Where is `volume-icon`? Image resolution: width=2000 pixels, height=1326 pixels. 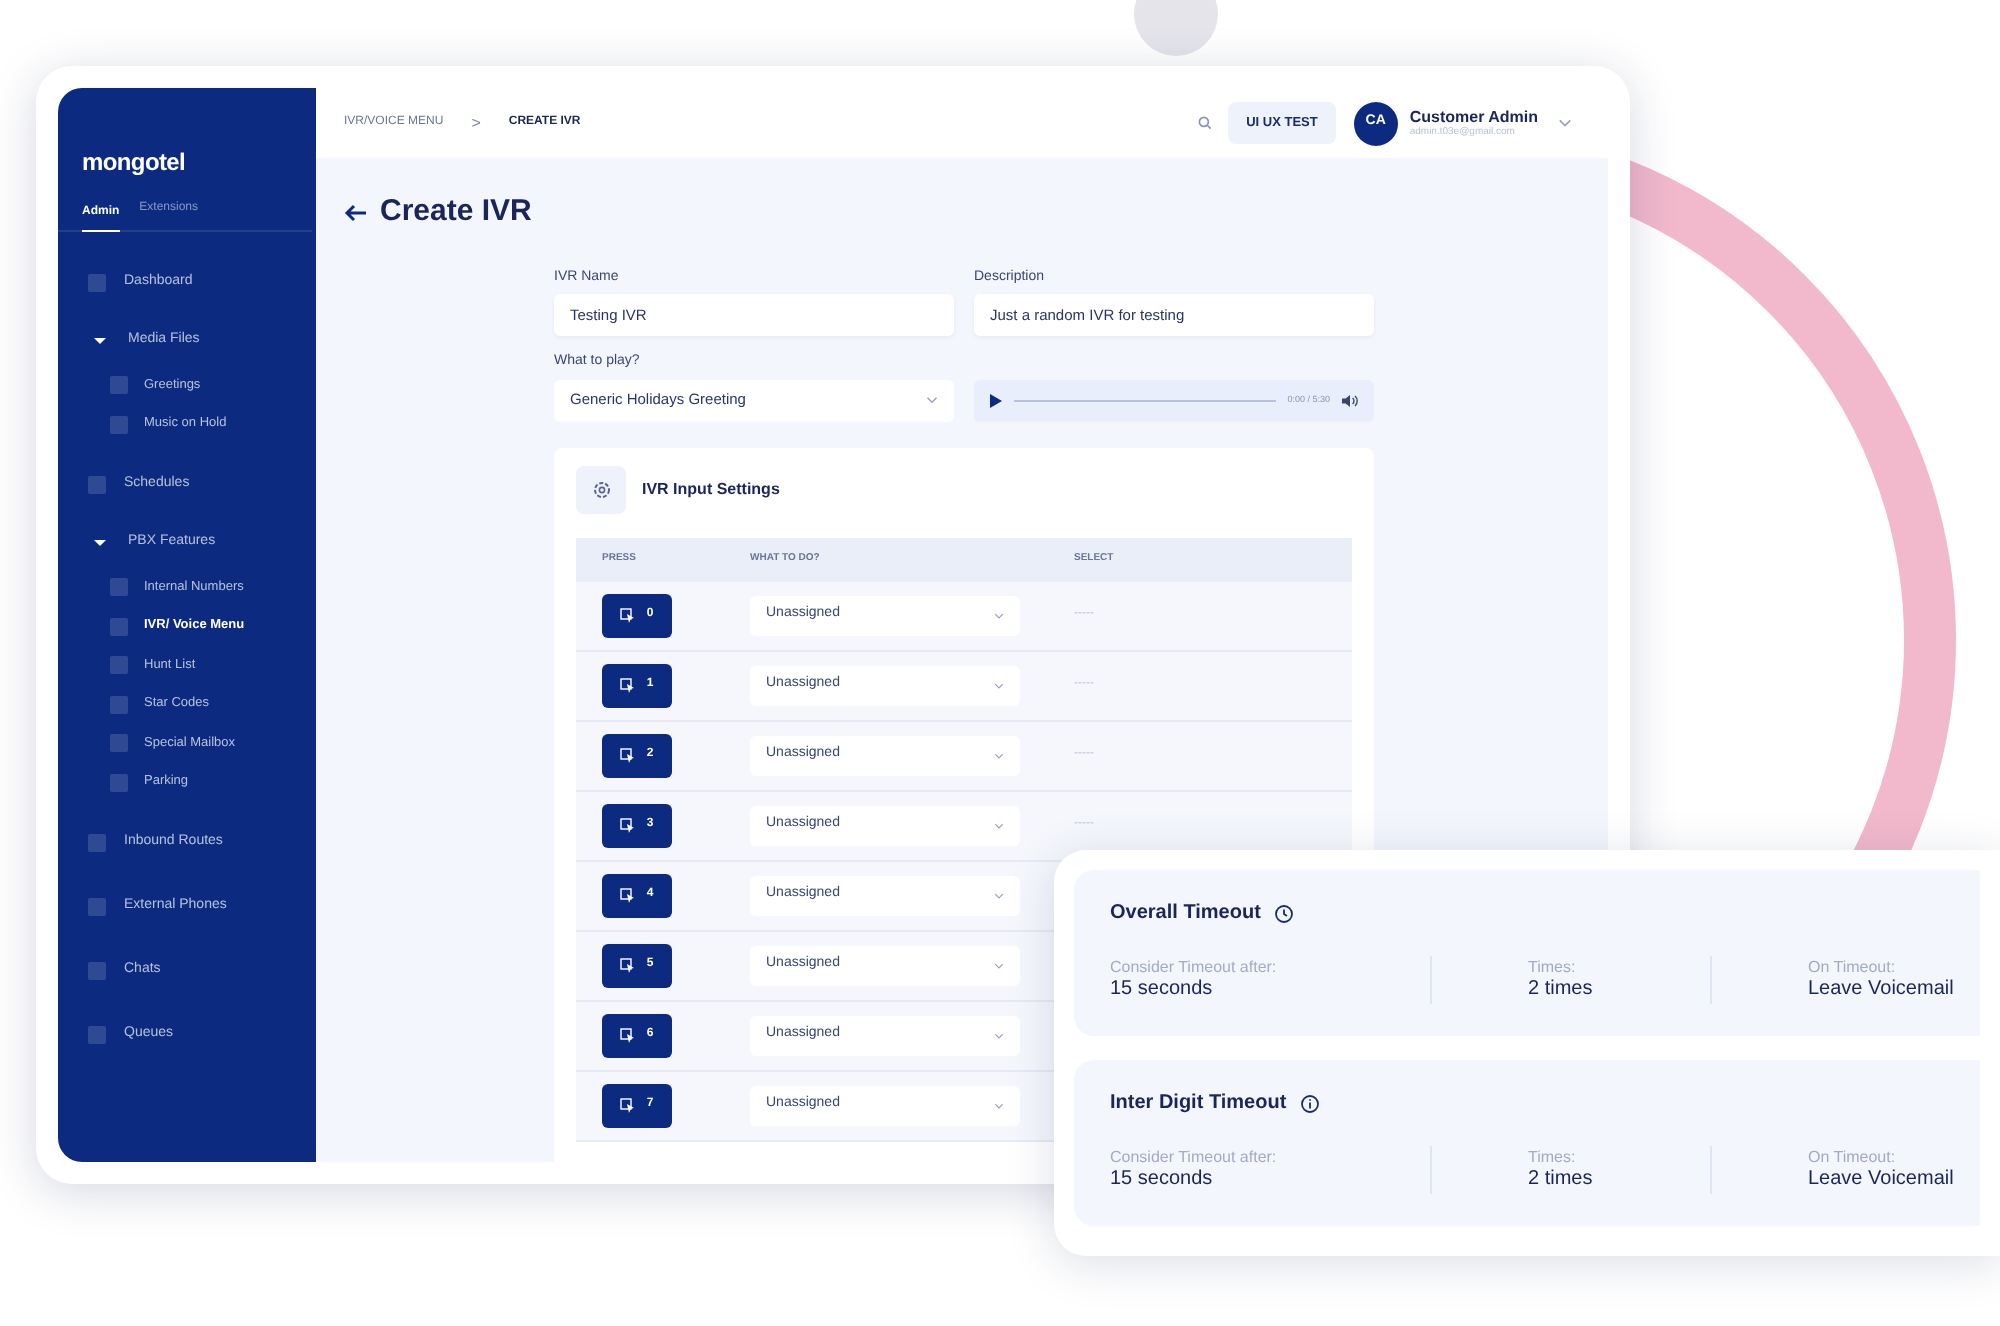 volume-icon is located at coordinates (1350, 400).